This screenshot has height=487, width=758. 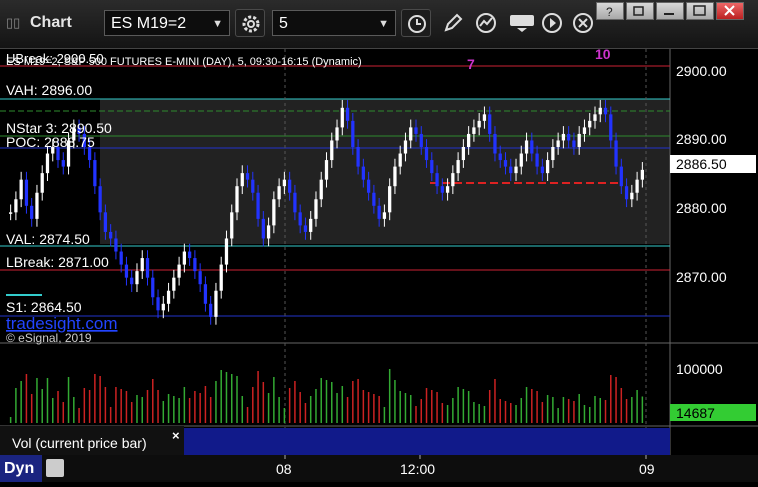 I want to click on help-button: ?, so click(x=610, y=11).